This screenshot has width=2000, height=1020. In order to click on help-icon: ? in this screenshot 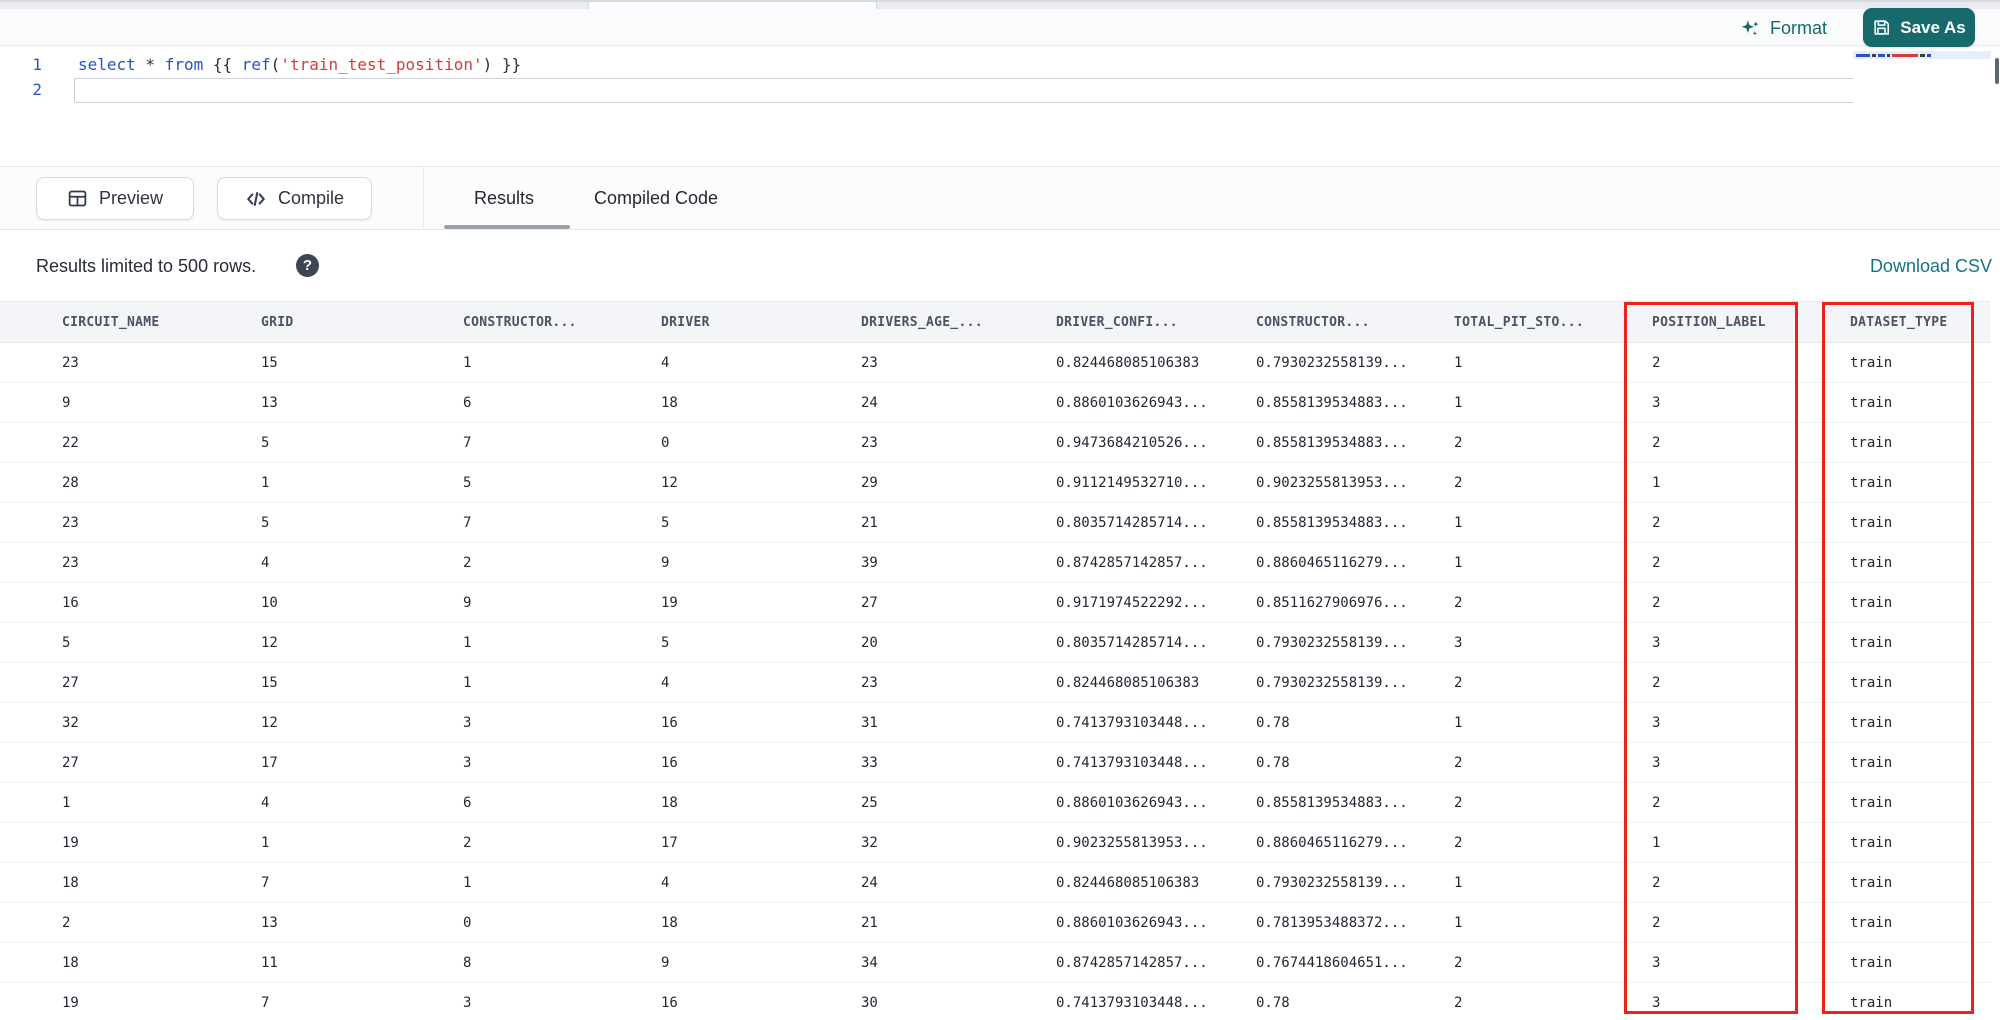, I will do `click(307, 265)`.